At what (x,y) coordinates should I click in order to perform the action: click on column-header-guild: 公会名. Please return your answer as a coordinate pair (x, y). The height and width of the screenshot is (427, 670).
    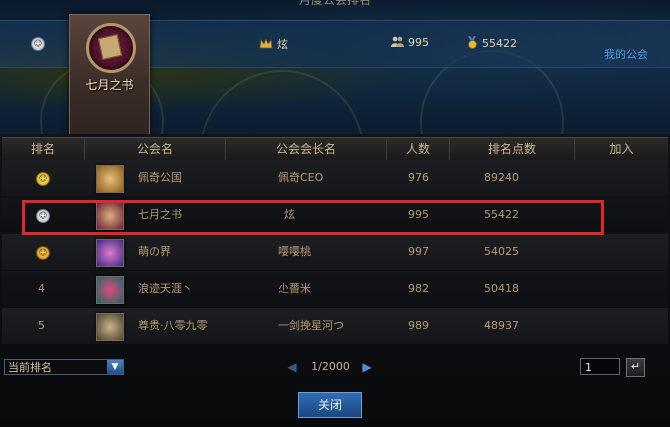
    Looking at the image, I should click on (155, 149).